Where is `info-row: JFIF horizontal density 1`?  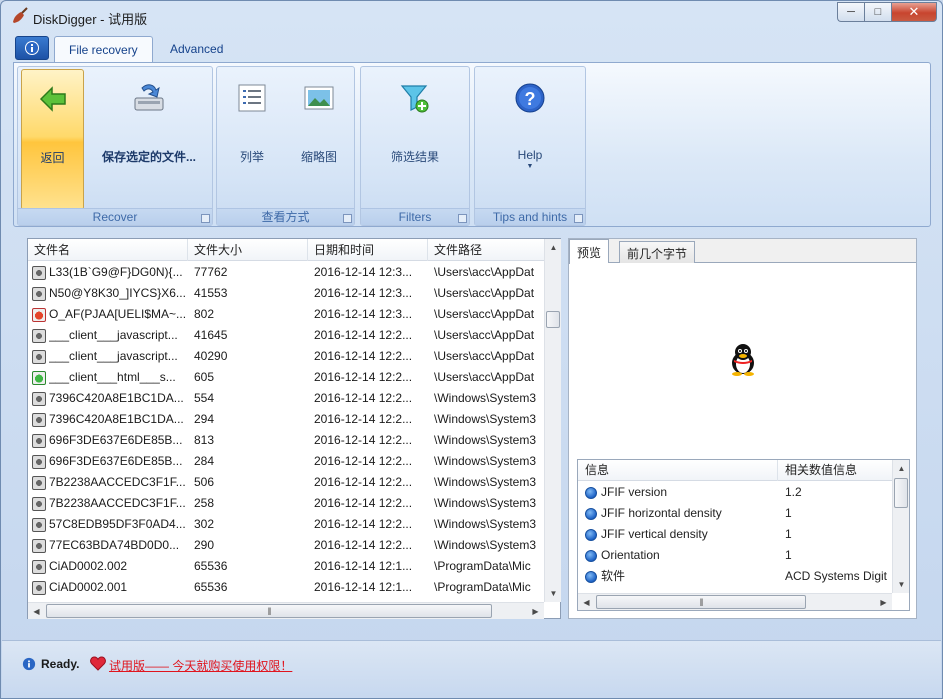
info-row: JFIF horizontal density 1 is located at coordinates (735, 513).